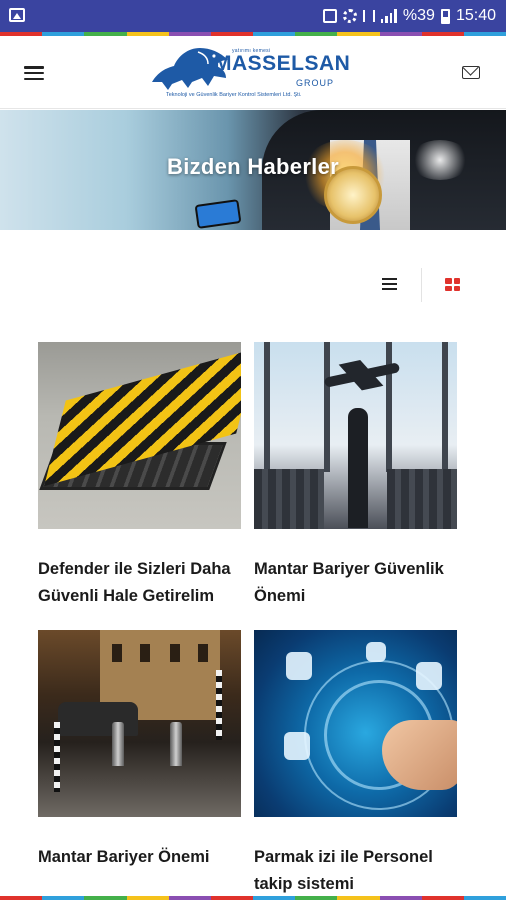 This screenshot has width=506, height=900. Describe the element at coordinates (376, 652) in the screenshot. I see `network-node-icon` at that location.